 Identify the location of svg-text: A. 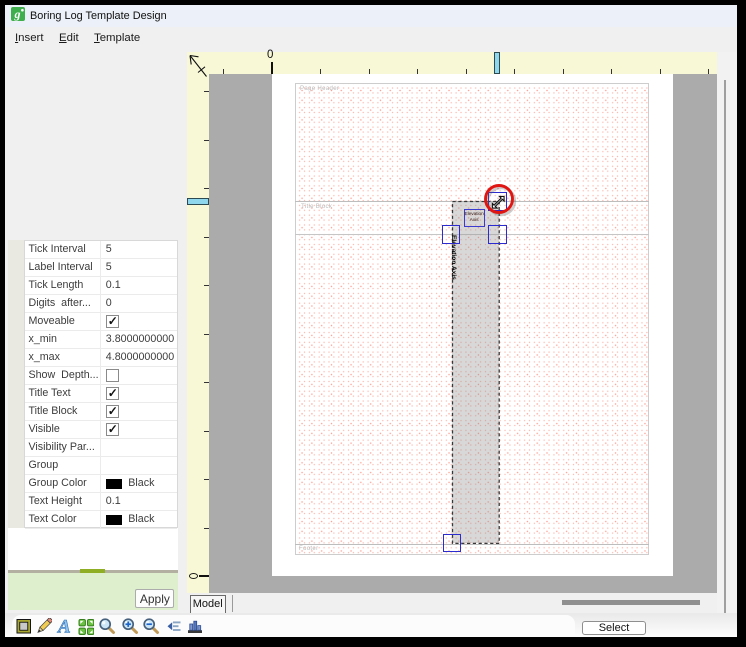
(64, 626).